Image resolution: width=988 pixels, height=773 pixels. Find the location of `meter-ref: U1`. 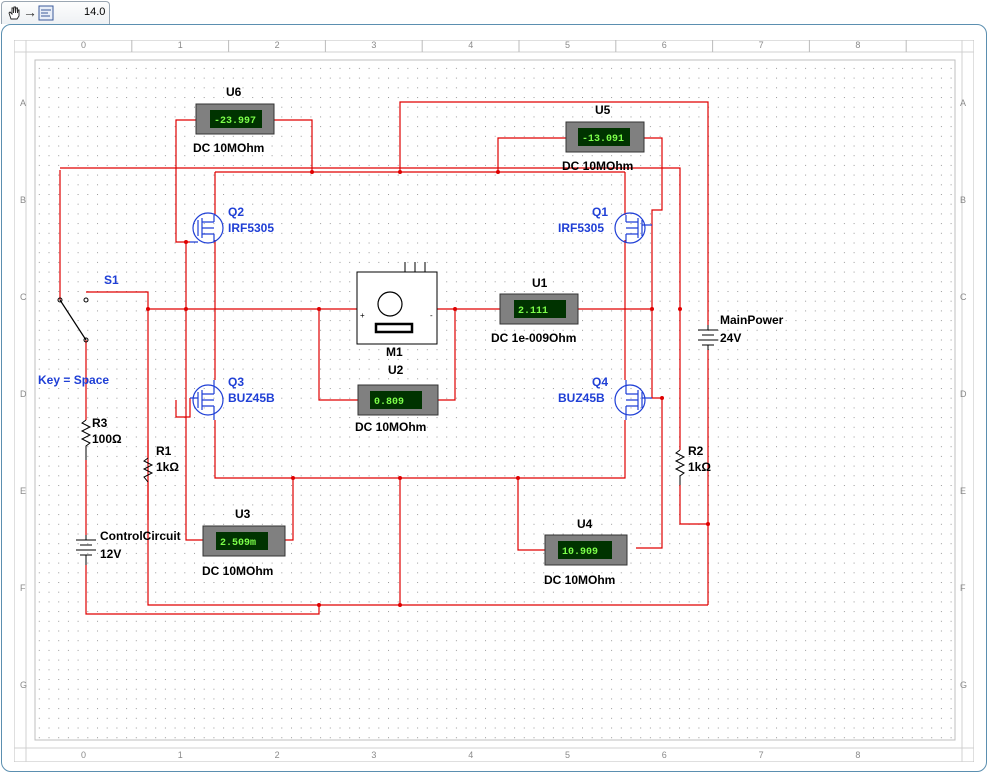

meter-ref: U1 is located at coordinates (540, 283).